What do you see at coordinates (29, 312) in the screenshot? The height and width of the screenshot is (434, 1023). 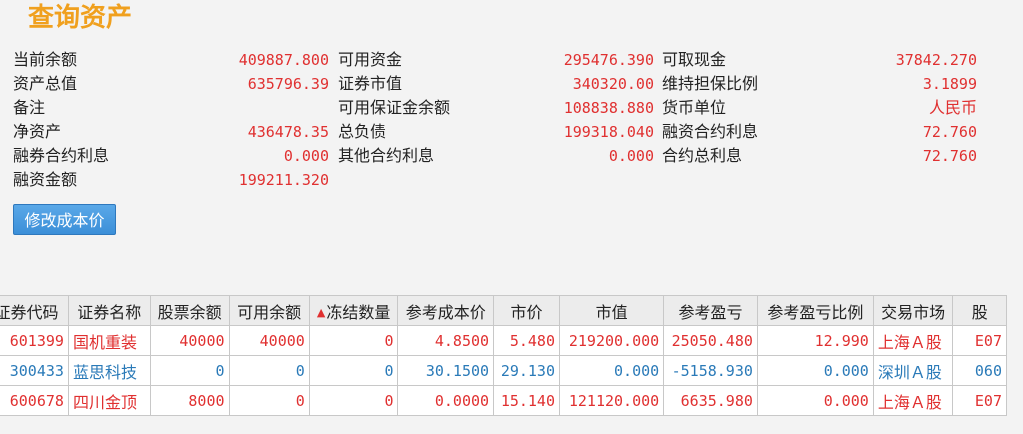 I see `column-header-label: 证券代码` at bounding box center [29, 312].